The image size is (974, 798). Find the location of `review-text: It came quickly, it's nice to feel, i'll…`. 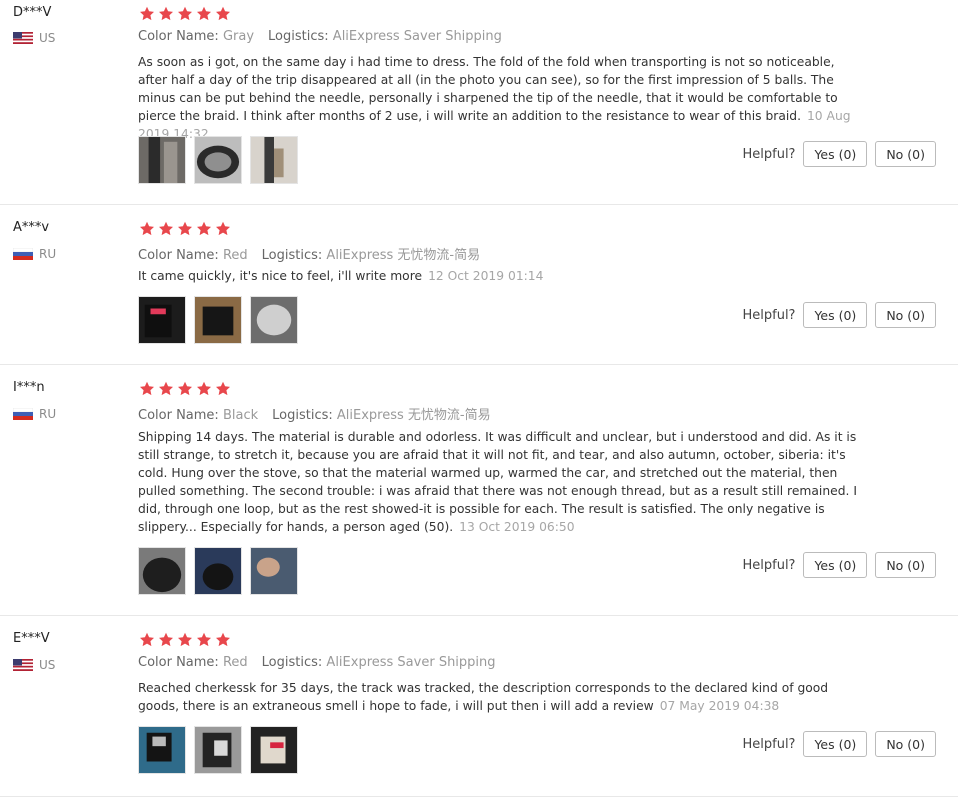

review-text: It came quickly, it's nice to feel, i'll… is located at coordinates (341, 276).